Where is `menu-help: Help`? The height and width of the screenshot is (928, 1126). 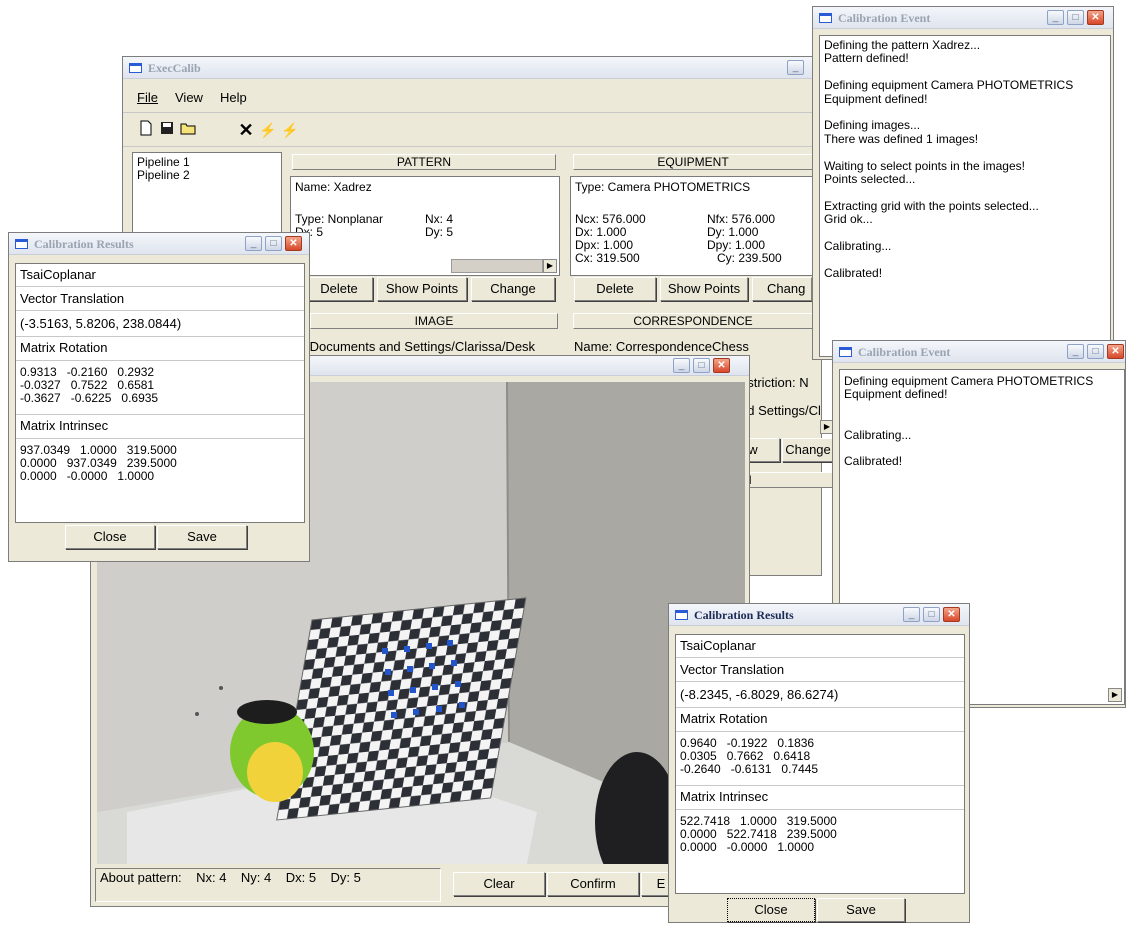 menu-help: Help is located at coordinates (233, 97).